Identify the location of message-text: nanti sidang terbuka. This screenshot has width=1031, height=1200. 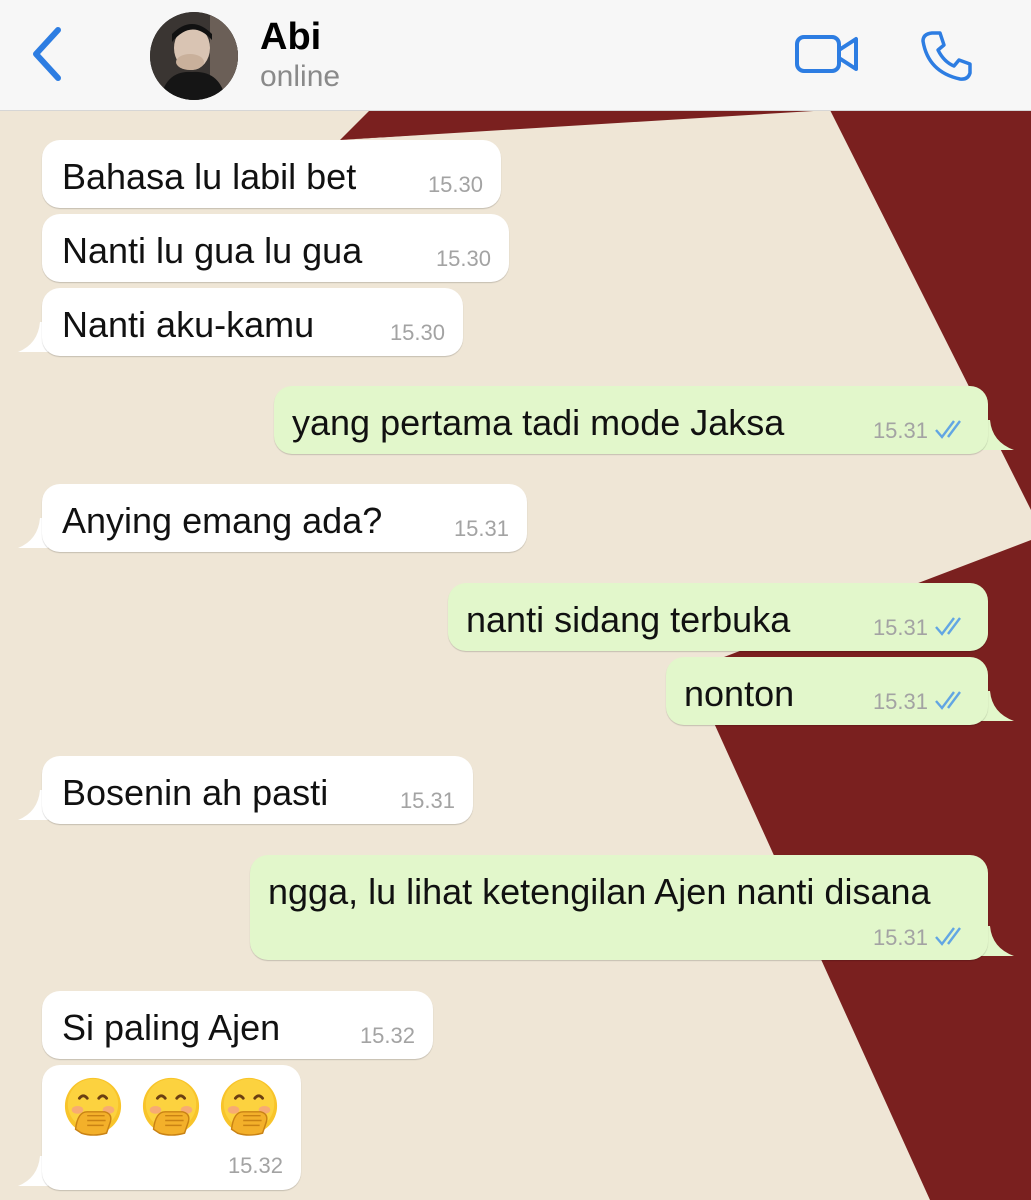
(628, 619).